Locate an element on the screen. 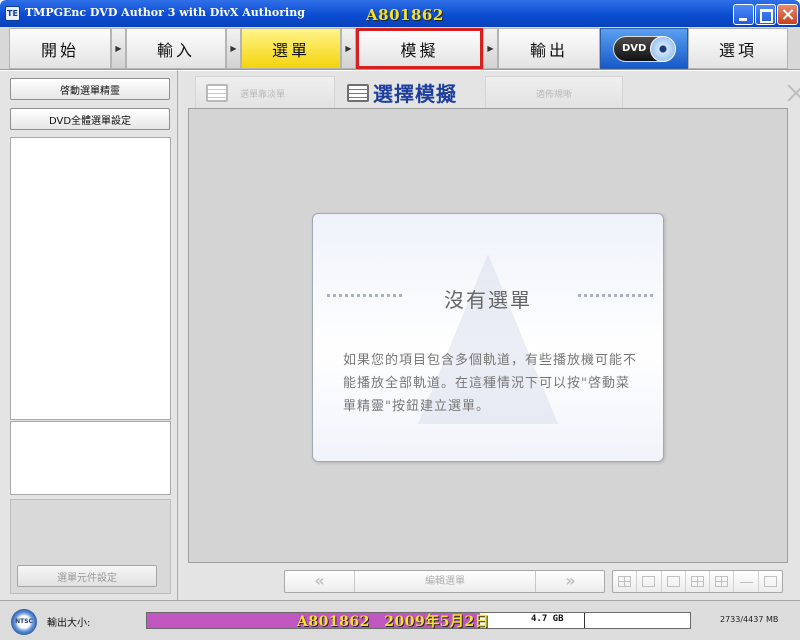 The image size is (800, 640). copy-icon is located at coordinates (770, 581).